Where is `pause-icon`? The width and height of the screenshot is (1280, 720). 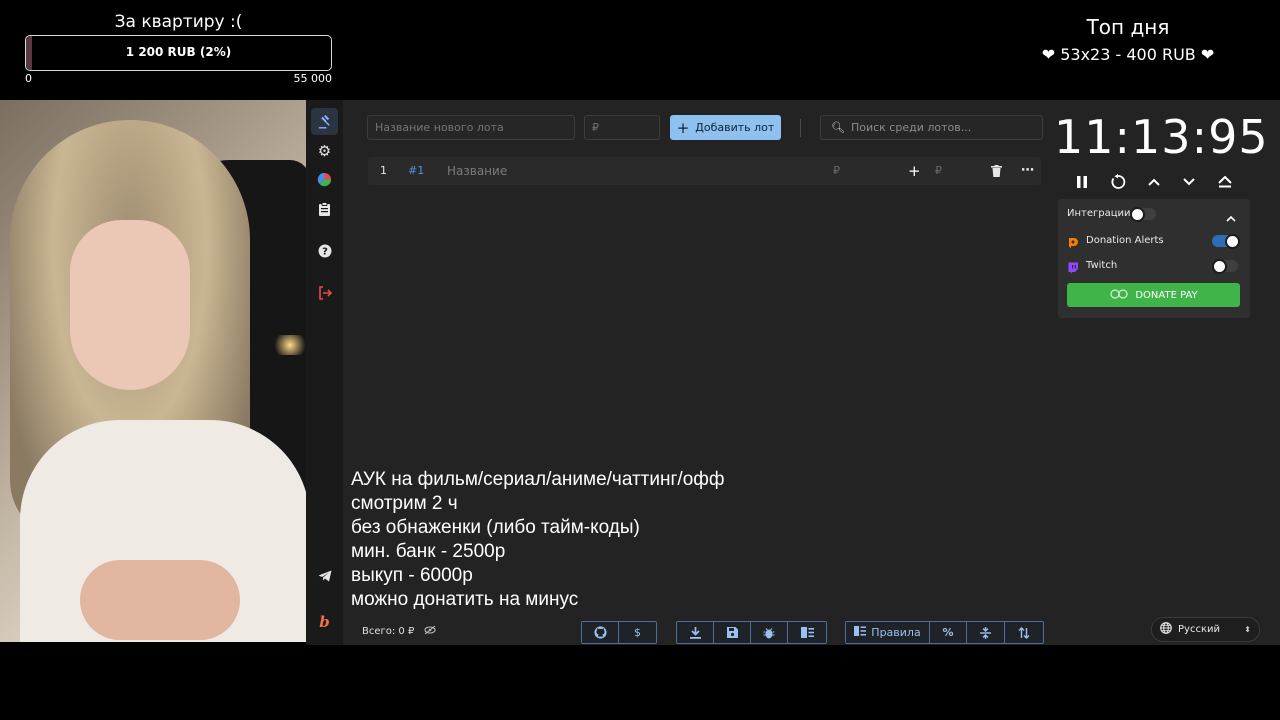
pause-icon is located at coordinates (1082, 182).